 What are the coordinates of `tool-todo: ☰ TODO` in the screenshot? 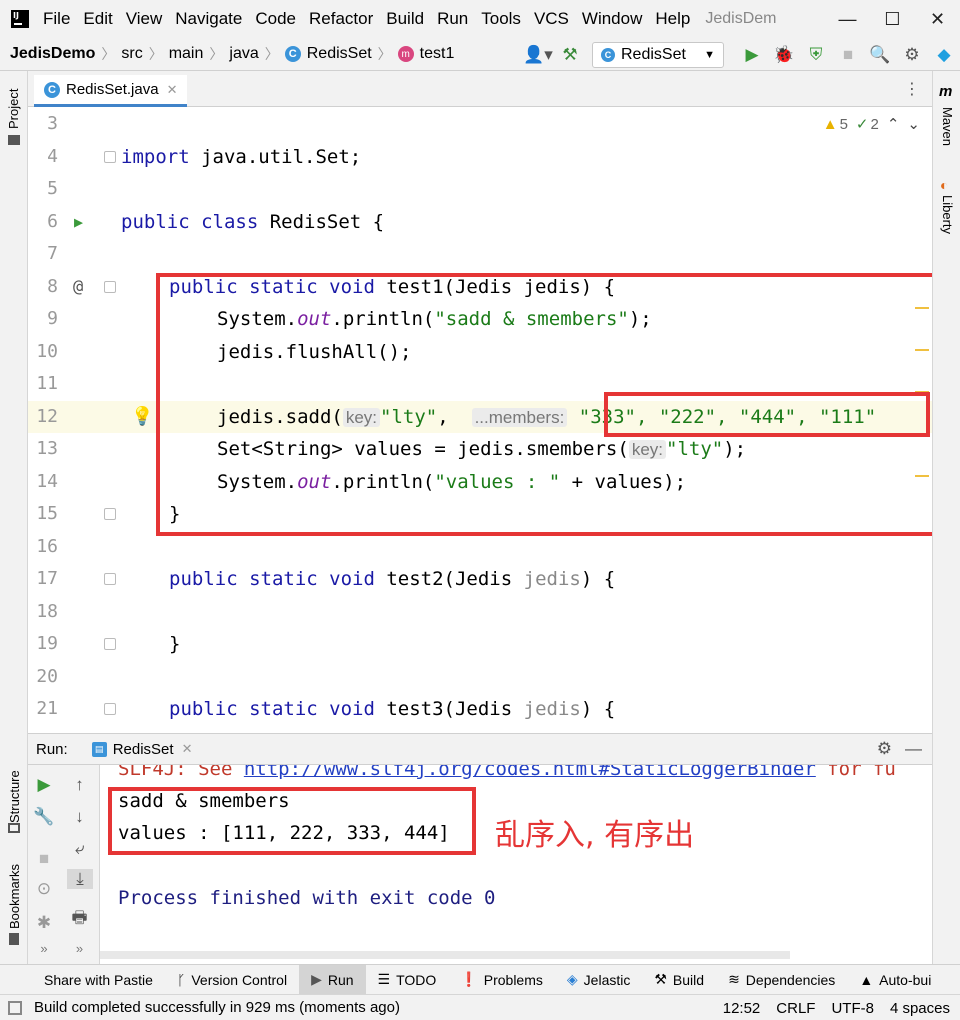 It's located at (407, 980).